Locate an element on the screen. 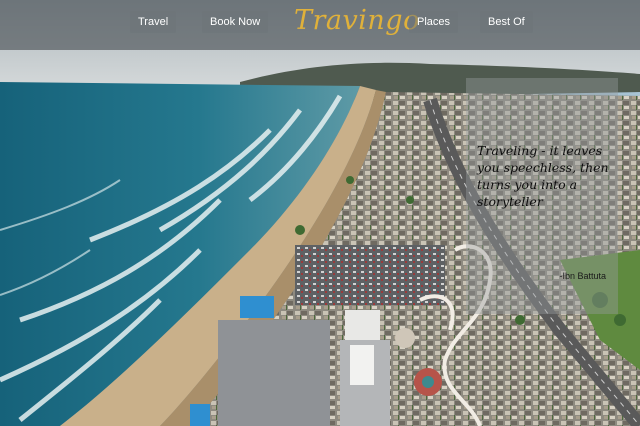  nav-book-now-link: Book Now is located at coordinates (235, 22).